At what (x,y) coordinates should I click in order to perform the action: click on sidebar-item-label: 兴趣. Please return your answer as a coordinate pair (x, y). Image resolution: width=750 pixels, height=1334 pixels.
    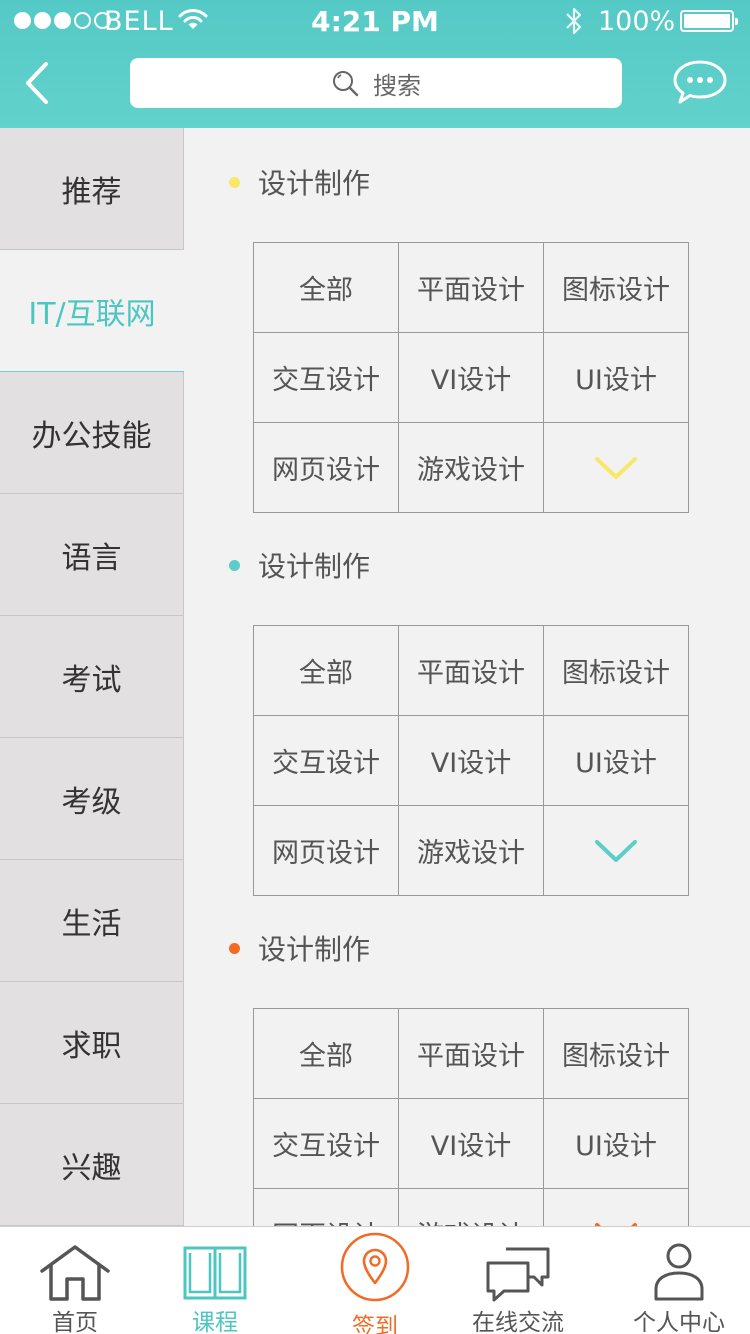
    Looking at the image, I should click on (91, 1168).